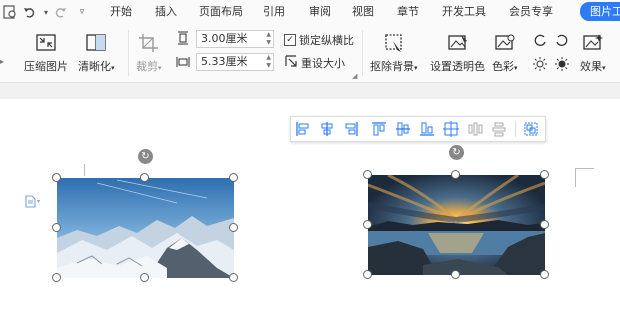 The height and width of the screenshot is (309, 620). Describe the element at coordinates (221, 12) in the screenshot. I see `tab-page-layout: 页面布局` at that location.